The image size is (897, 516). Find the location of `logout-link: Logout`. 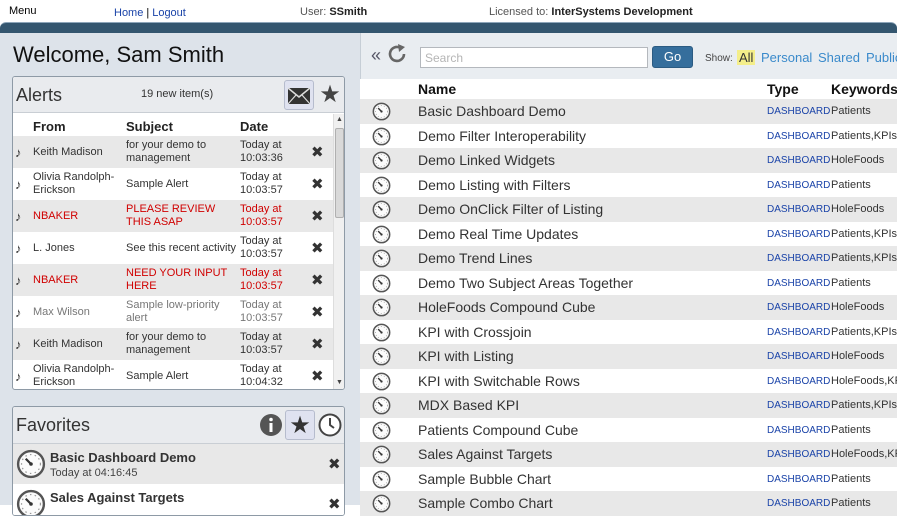

logout-link: Logout is located at coordinates (169, 13).